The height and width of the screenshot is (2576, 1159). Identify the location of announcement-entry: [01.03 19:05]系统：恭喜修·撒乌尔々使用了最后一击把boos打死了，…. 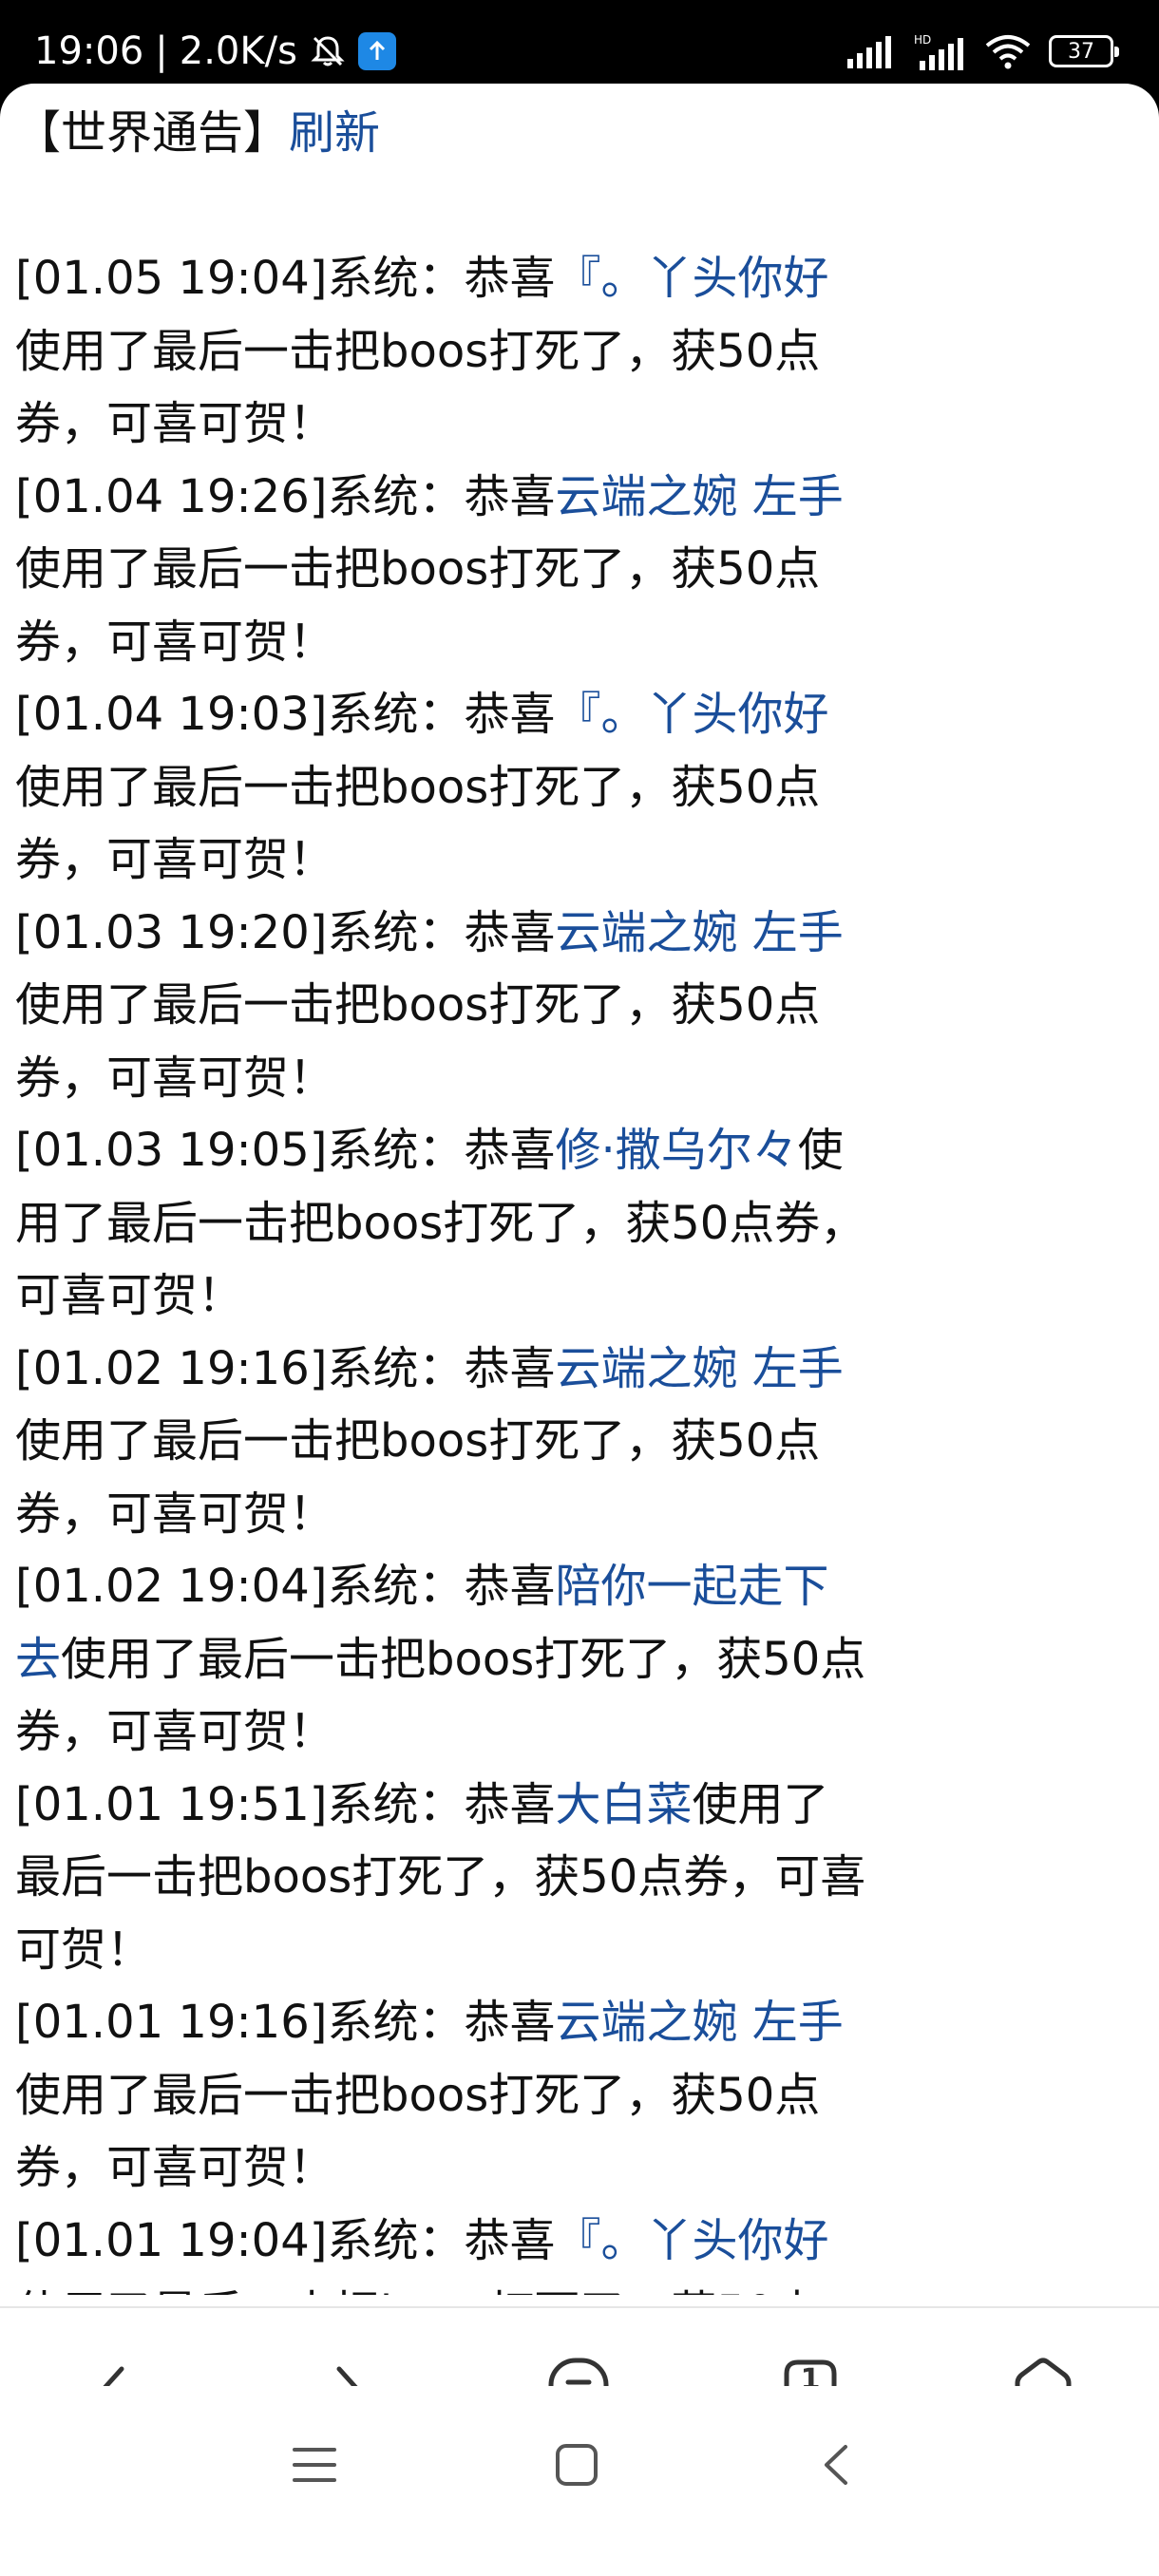
(442, 1223).